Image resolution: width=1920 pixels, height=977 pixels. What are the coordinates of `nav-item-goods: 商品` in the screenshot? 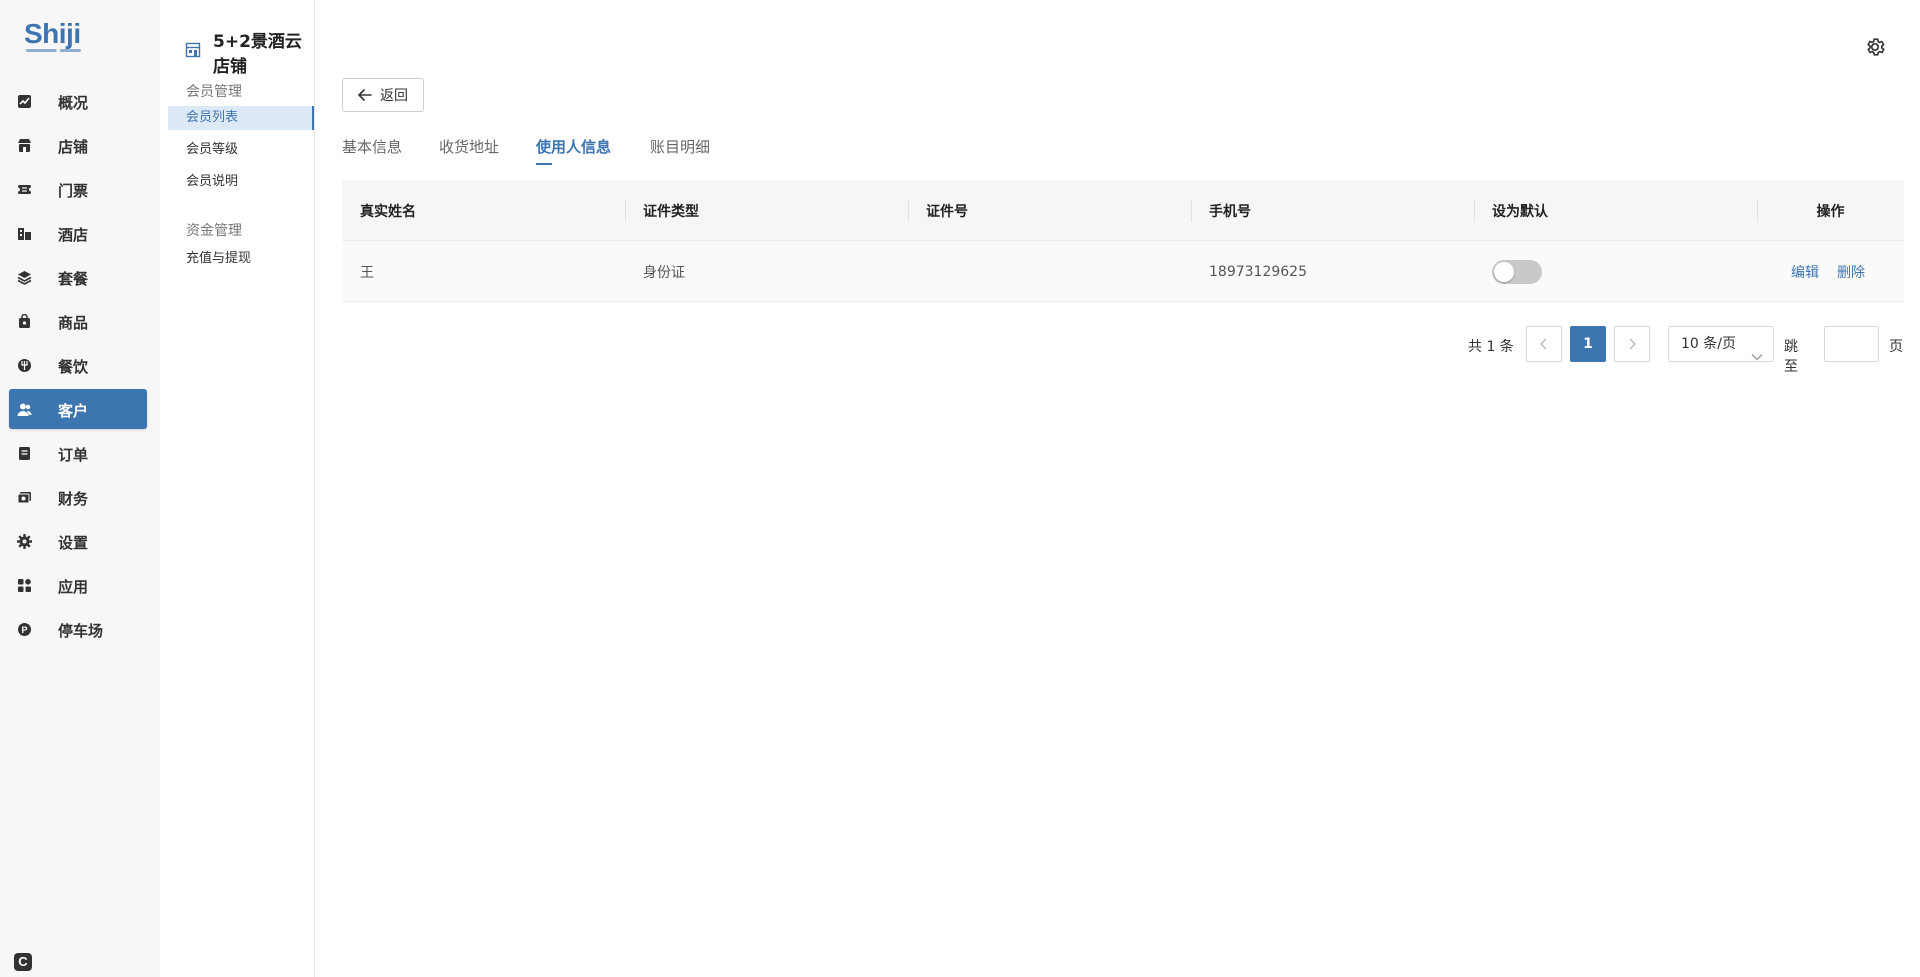 It's located at (78, 321).